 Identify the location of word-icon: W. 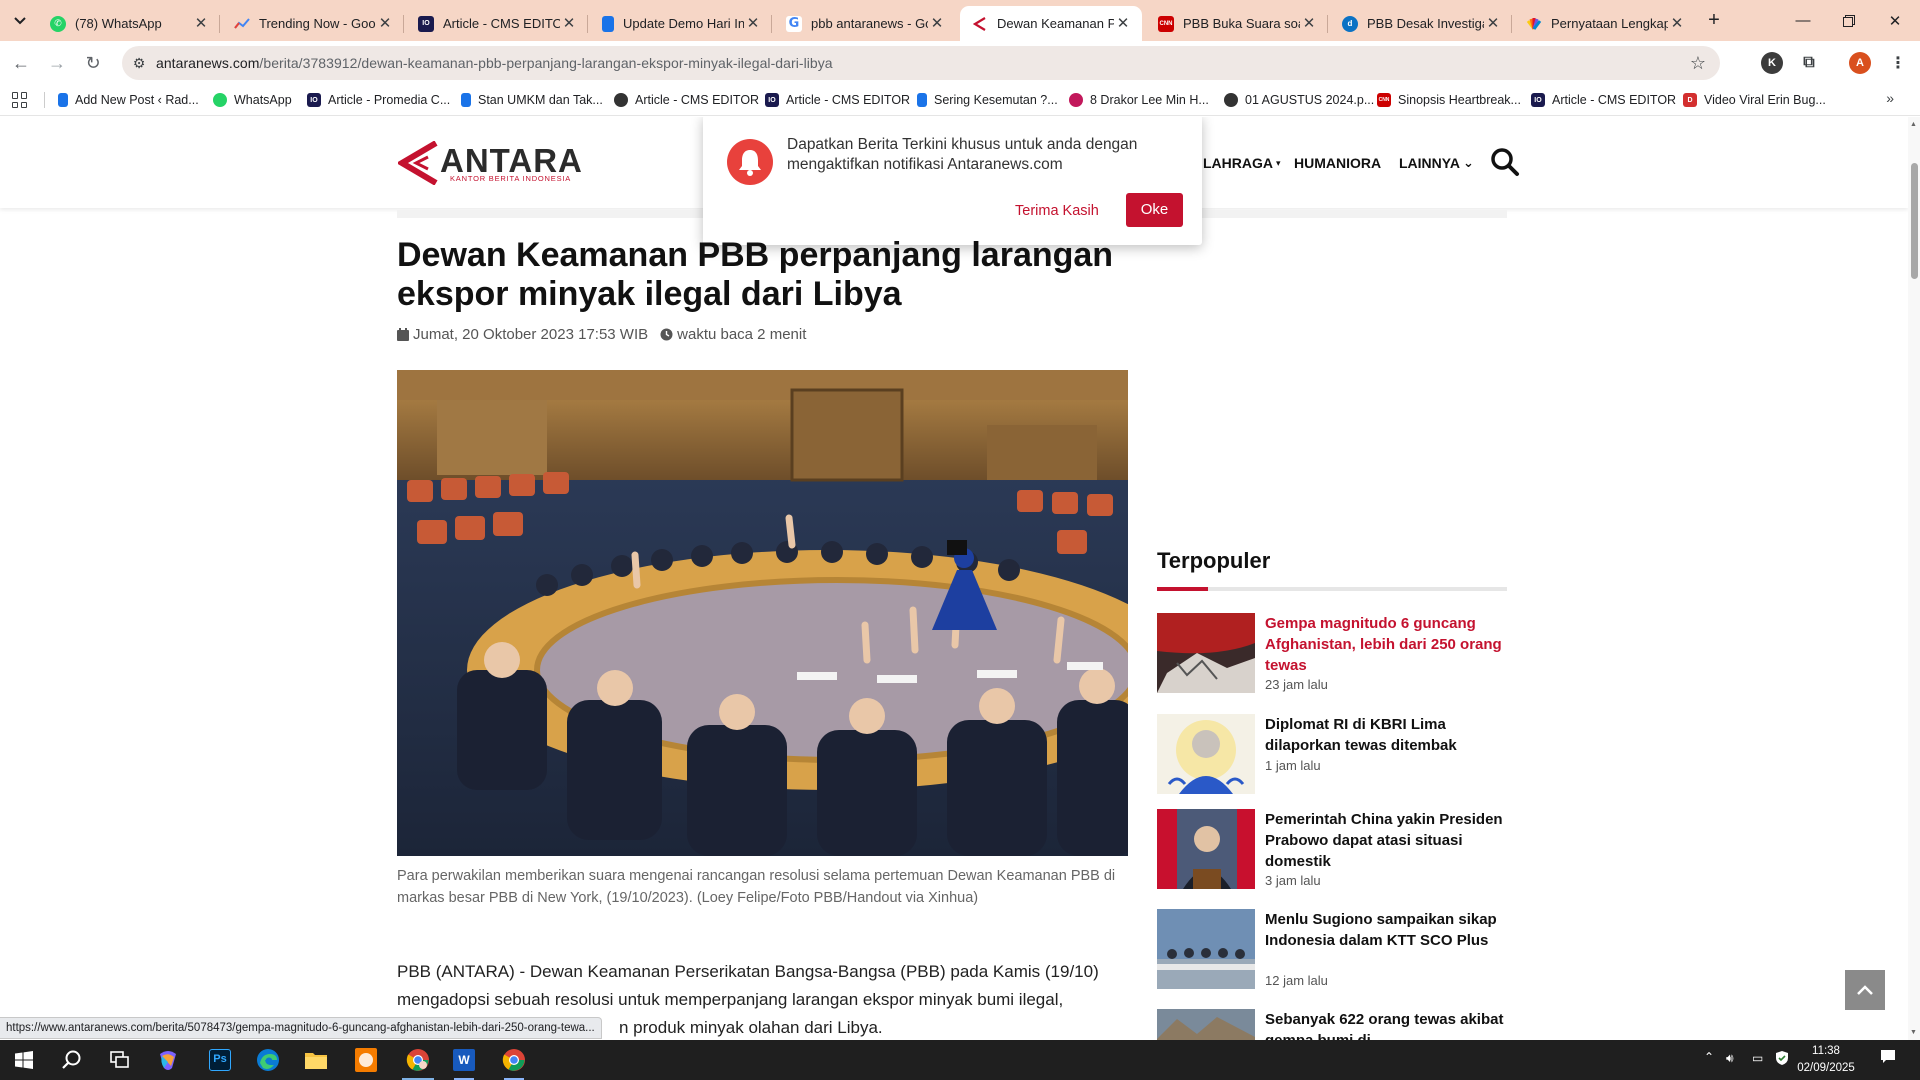
(464, 1060).